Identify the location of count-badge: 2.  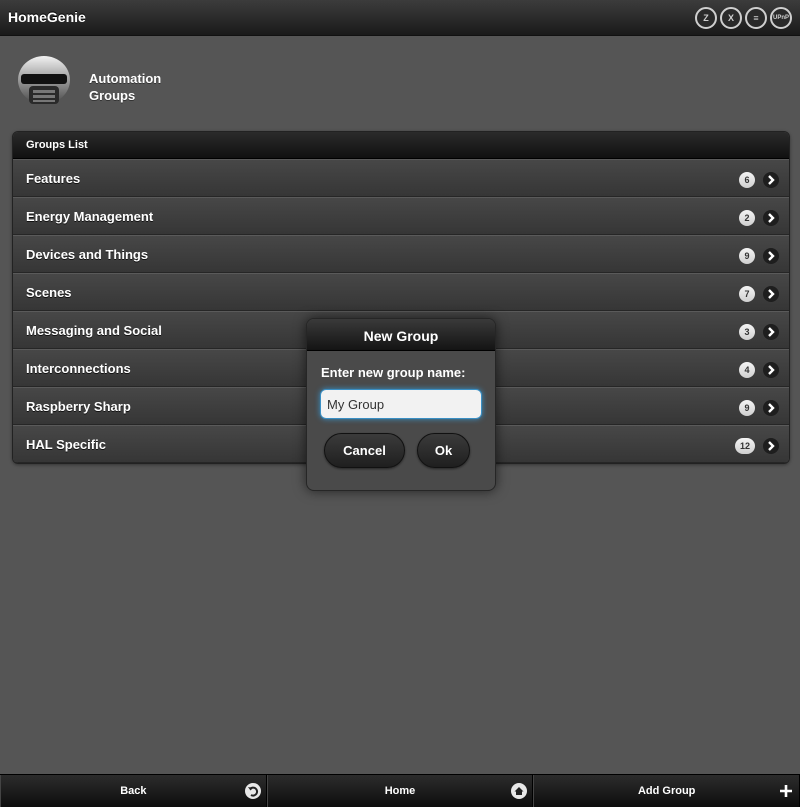
(747, 218).